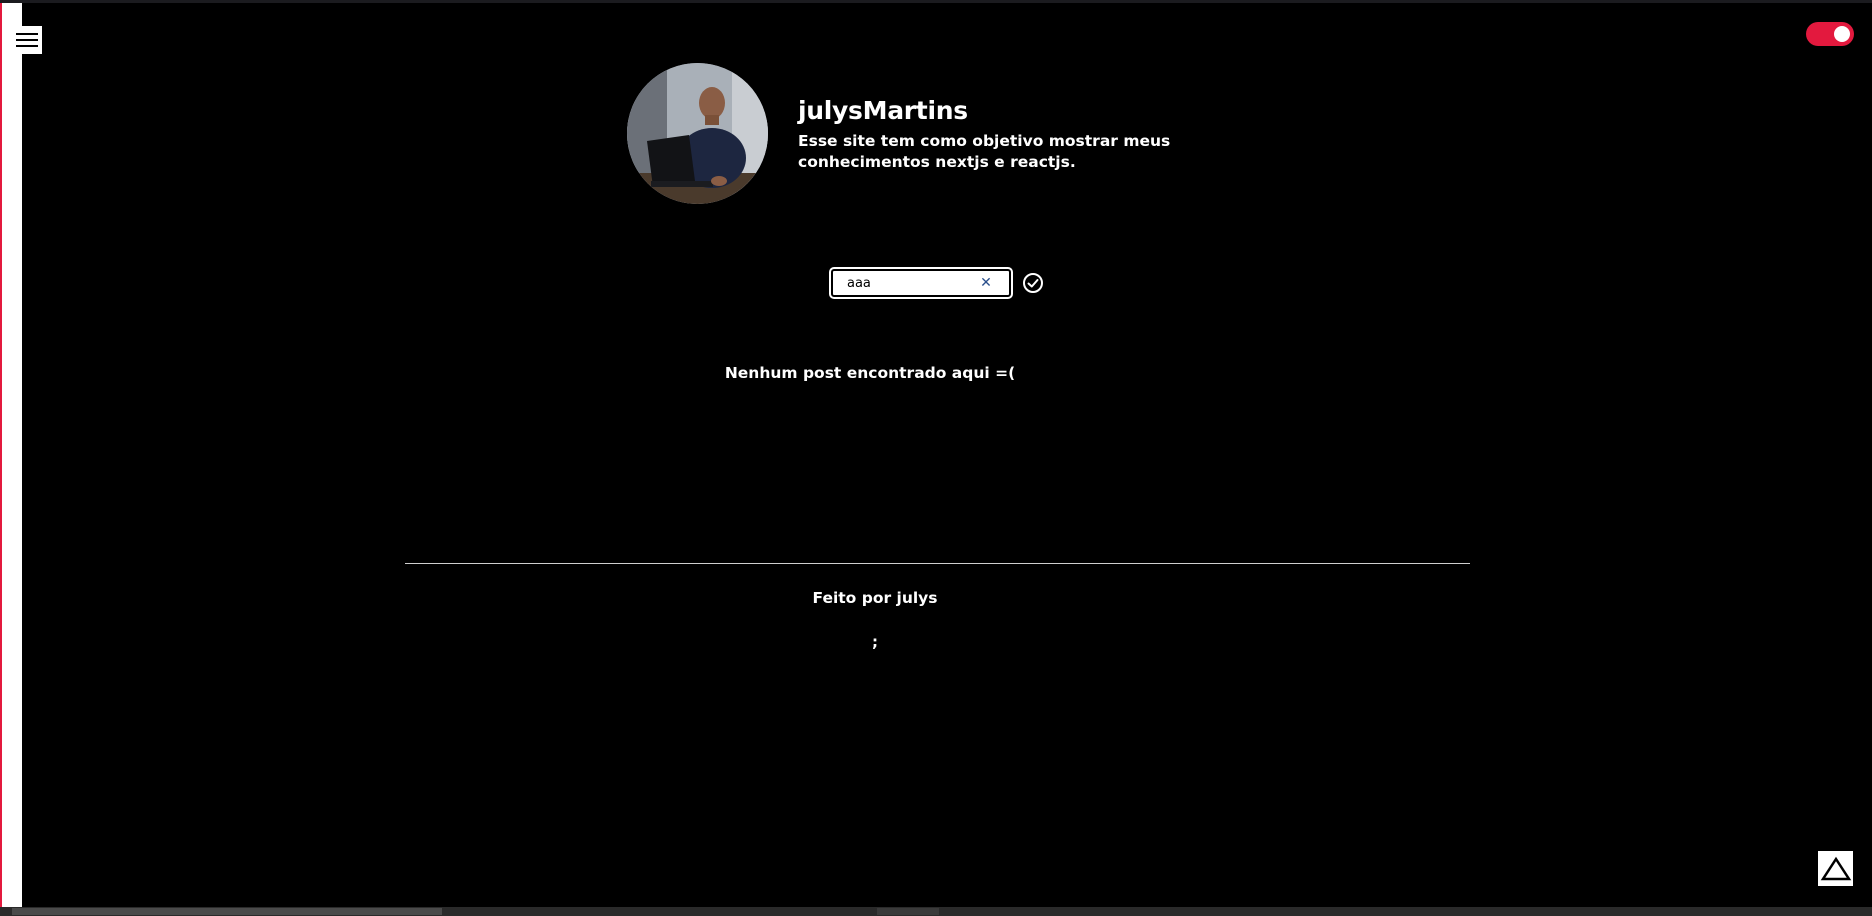 The image size is (1872, 916). Describe the element at coordinates (227, 911) in the screenshot. I see `scrollbar-thumb` at that location.